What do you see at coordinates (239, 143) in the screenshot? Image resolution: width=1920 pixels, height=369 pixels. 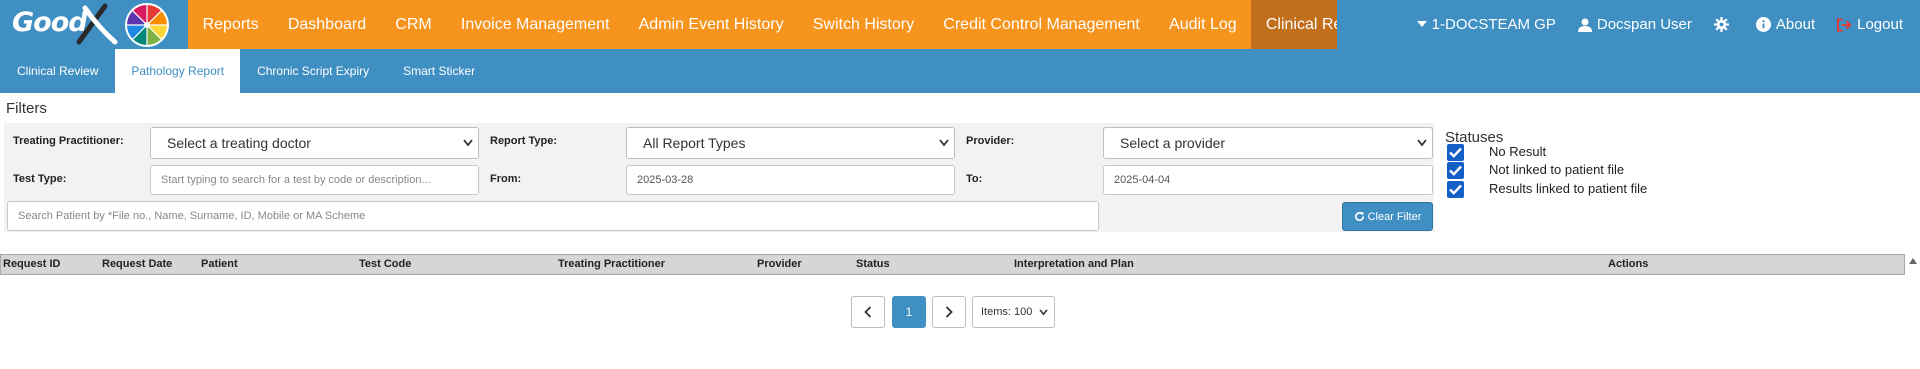 I see `treating-practitioner-value: Select a treating doctor` at bounding box center [239, 143].